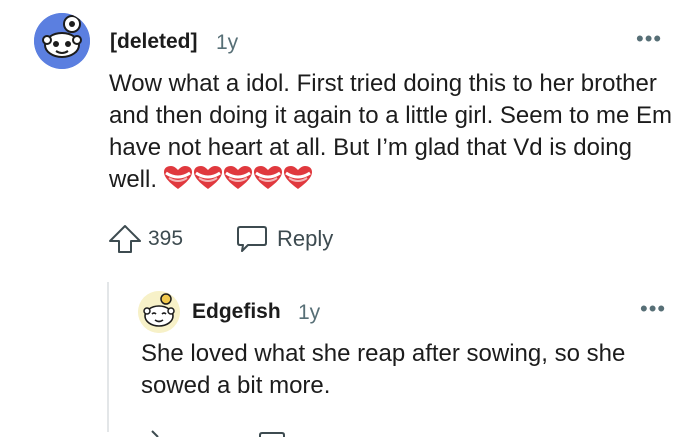  I want to click on reply-age: 1y, so click(309, 312).